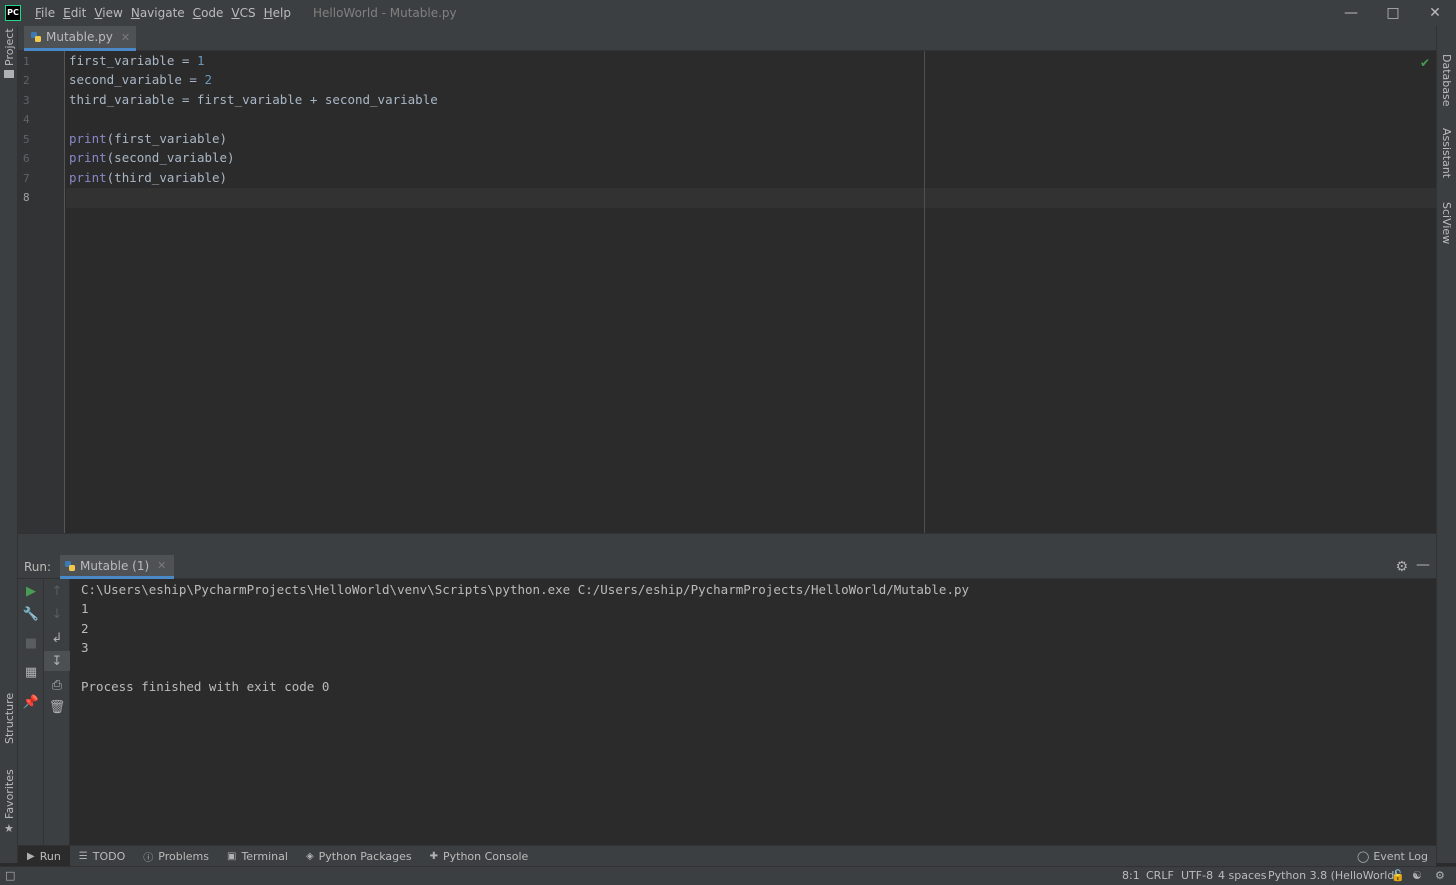 This screenshot has height=885, width=1456. Describe the element at coordinates (1425, 63) in the screenshot. I see `inspection-ok-check-icon: ✔` at that location.